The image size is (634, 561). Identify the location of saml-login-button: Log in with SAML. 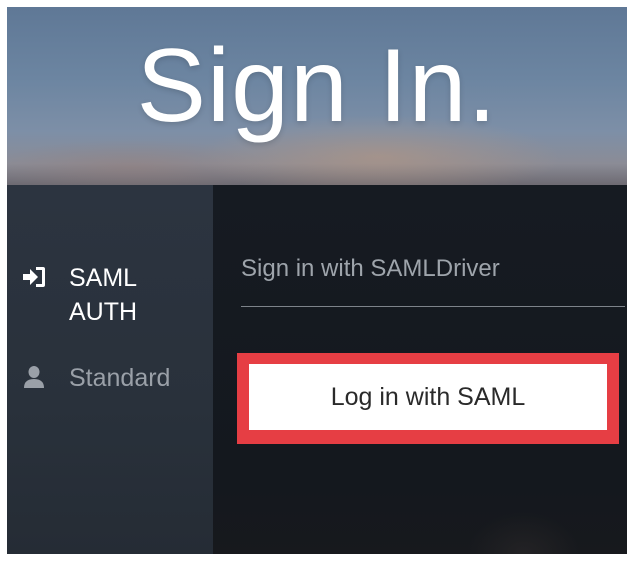
(428, 397).